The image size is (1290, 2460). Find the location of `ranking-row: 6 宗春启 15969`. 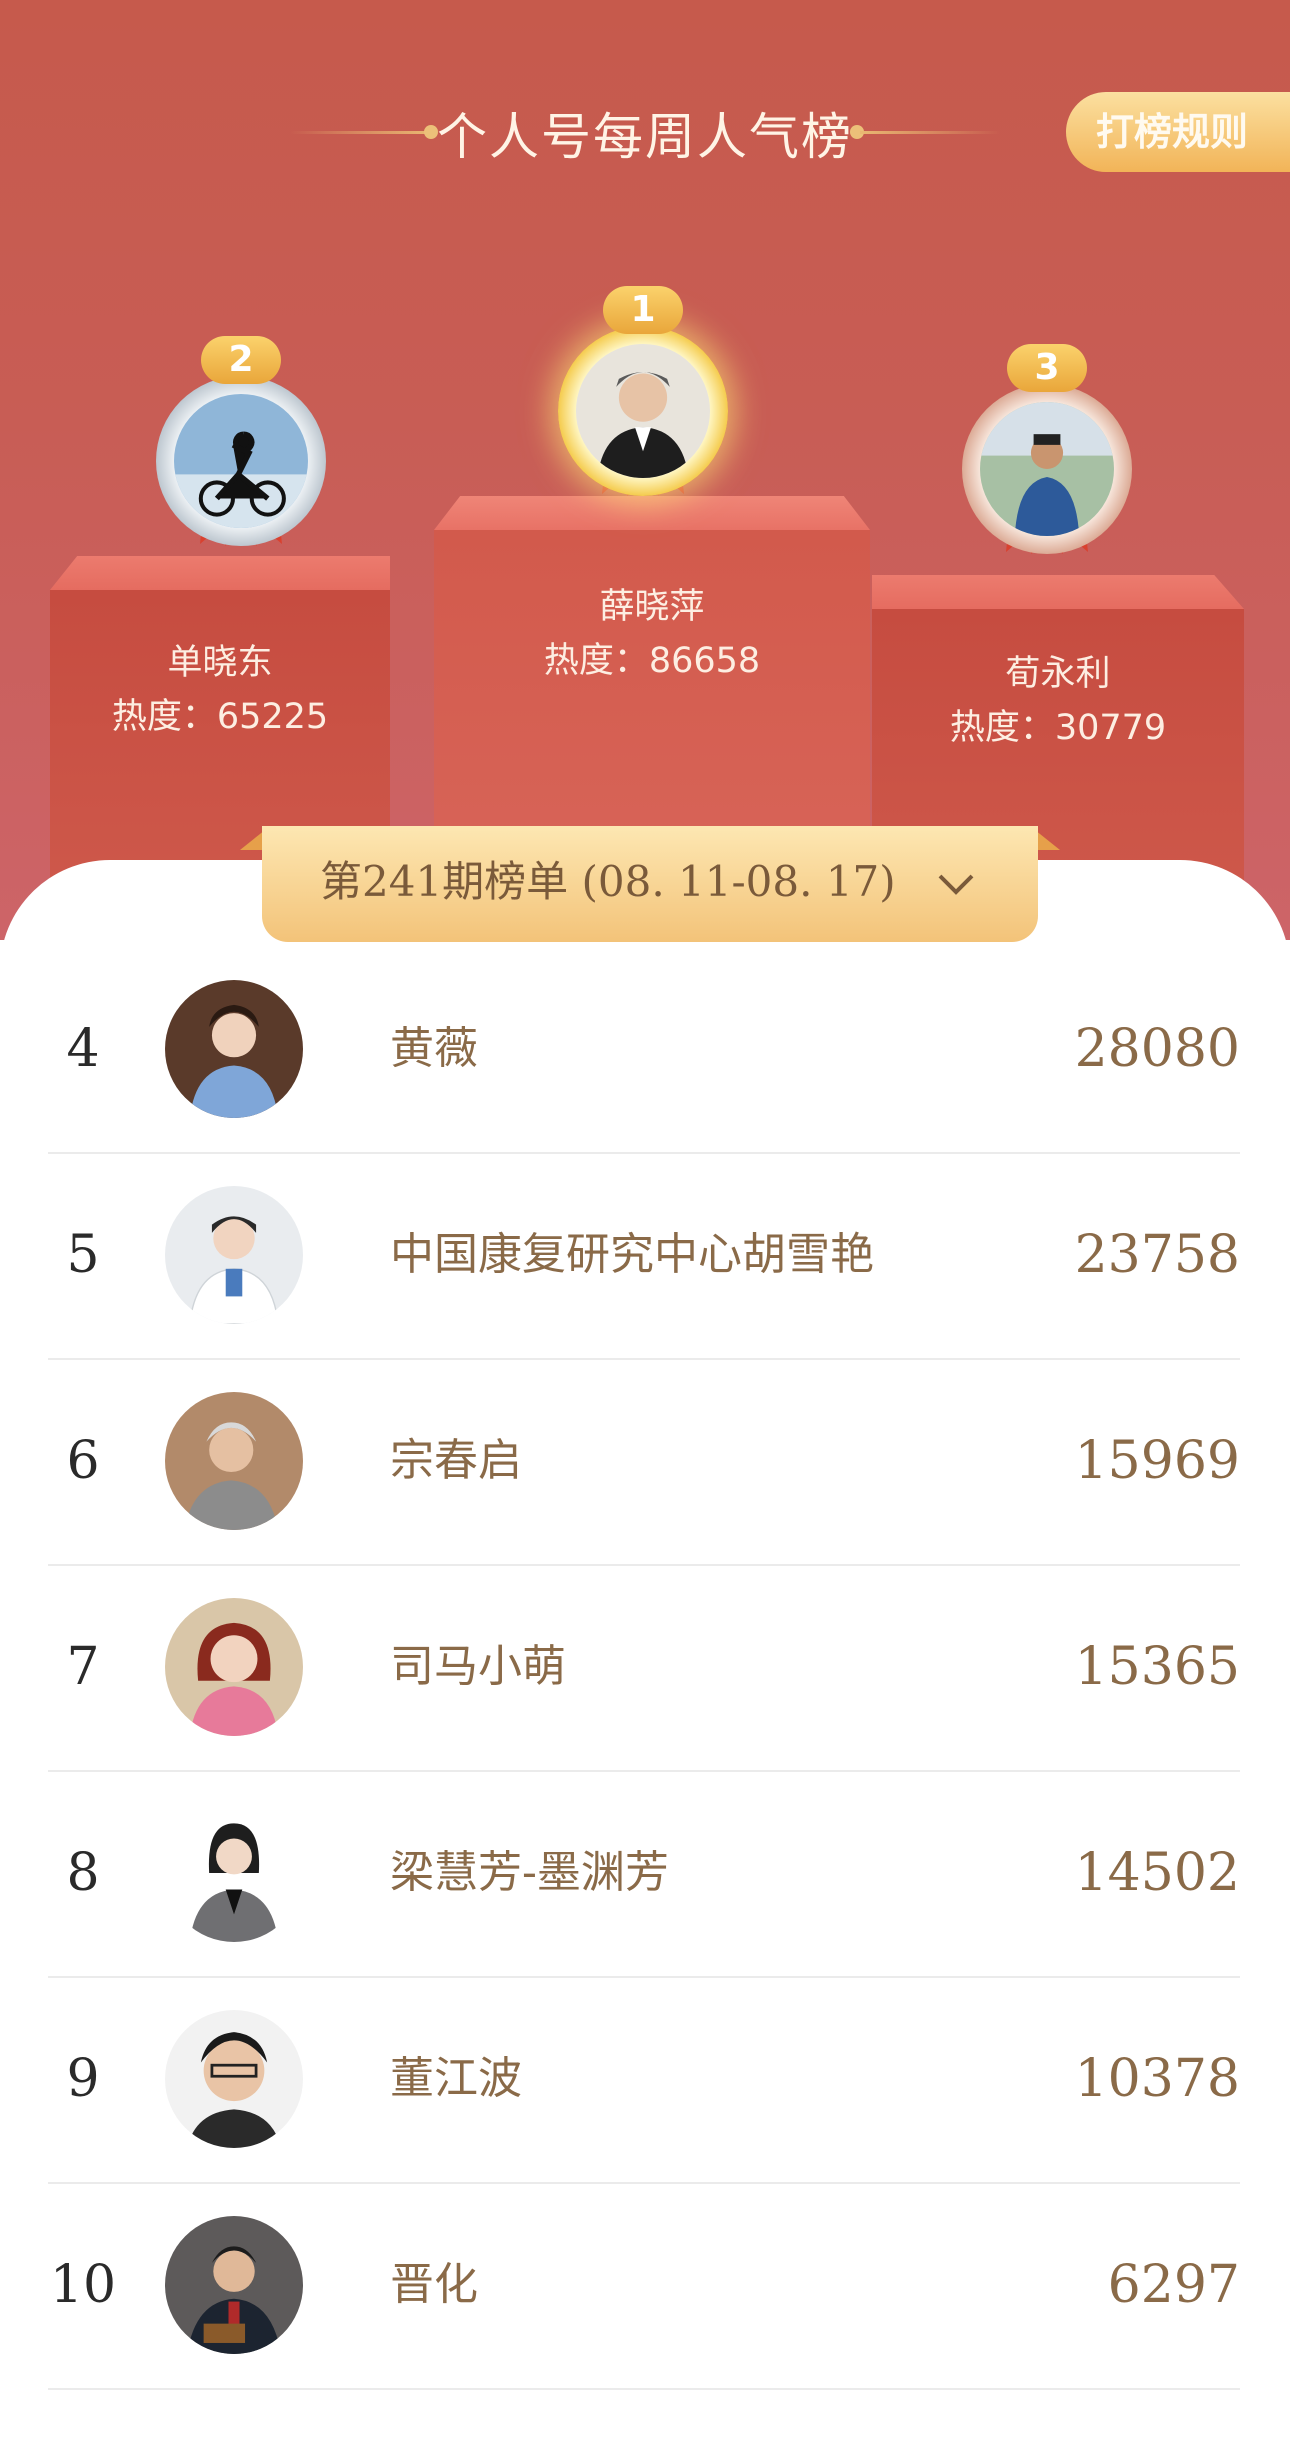

ranking-row: 6 宗春启 15969 is located at coordinates (644, 1462).